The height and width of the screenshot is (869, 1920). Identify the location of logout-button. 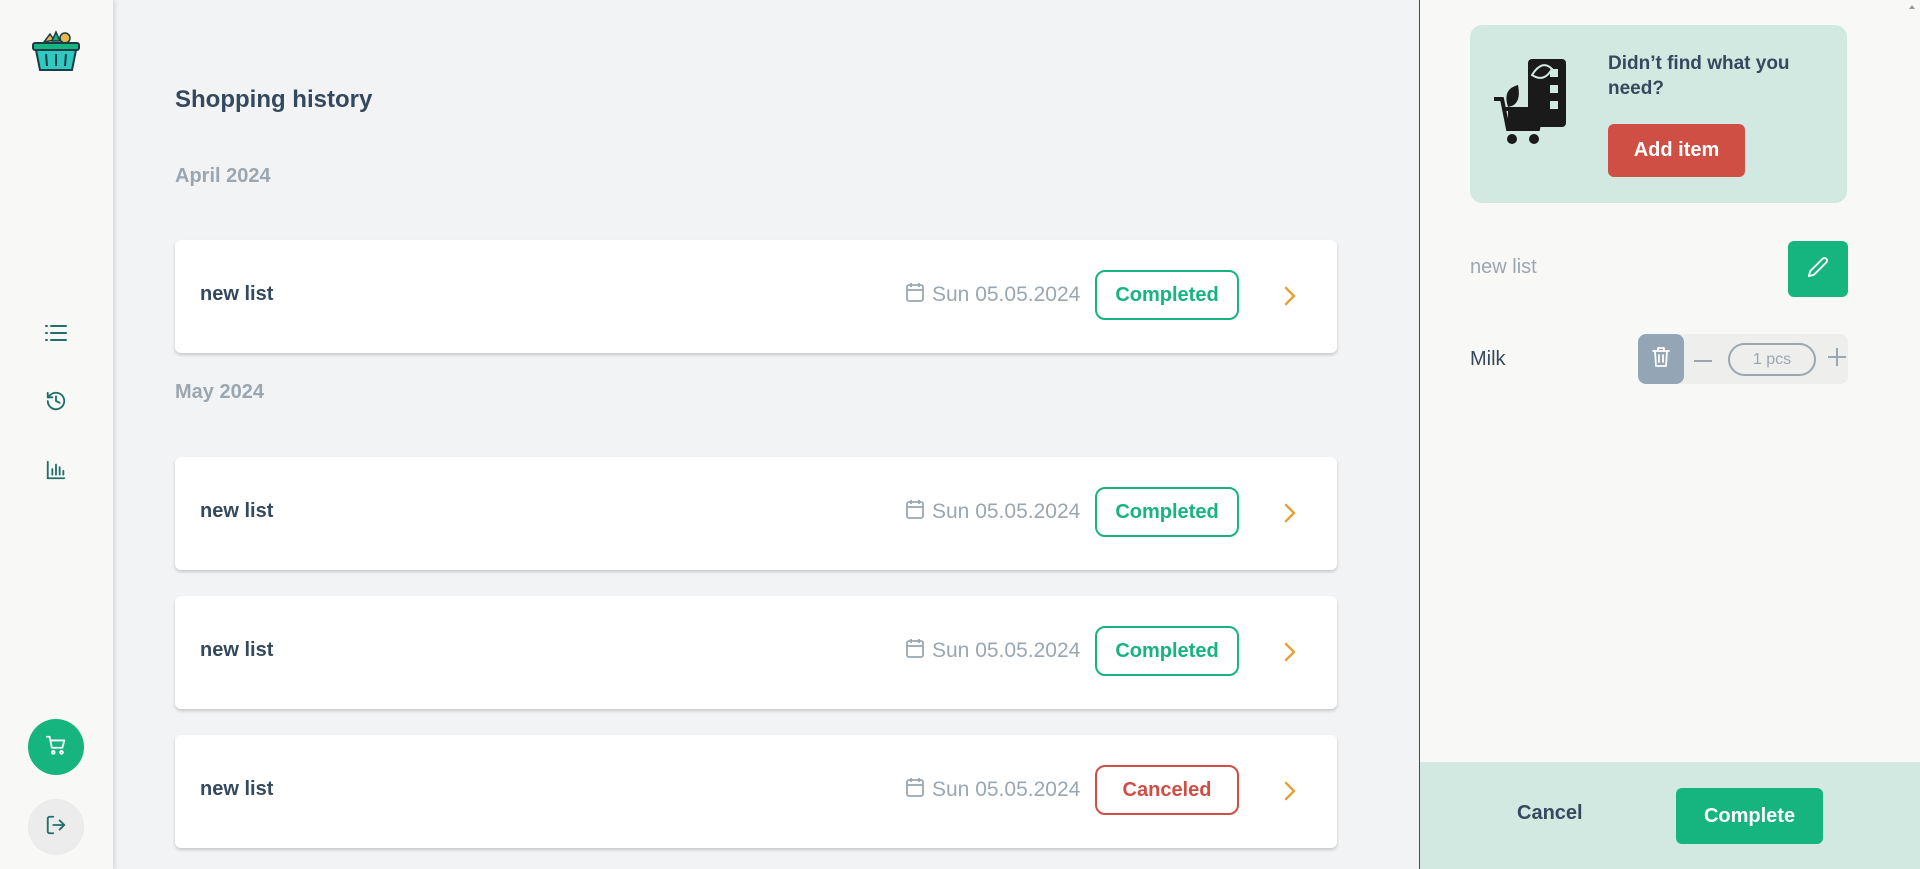
(56, 827).